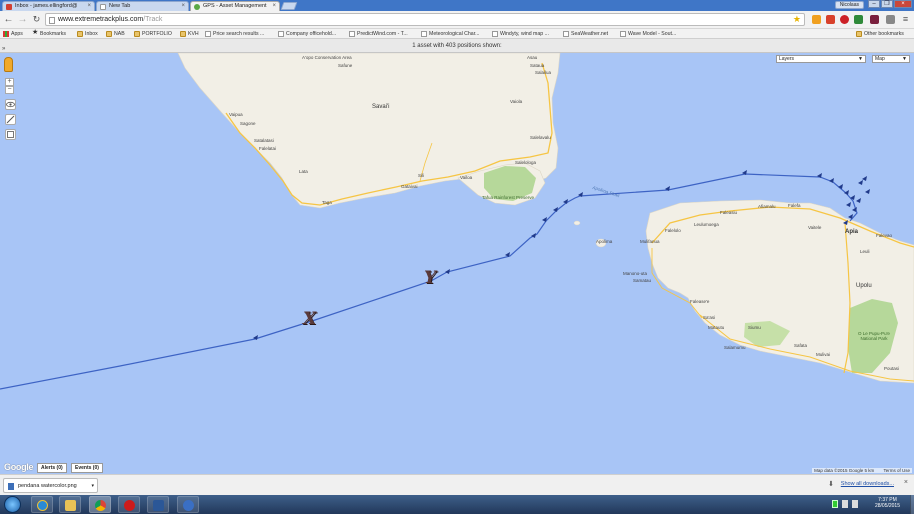 Image resolution: width=914 pixels, height=514 pixels. What do you see at coordinates (887, 503) in the screenshot?
I see `clock: 7:37 PM 28/05/2015` at bounding box center [887, 503].